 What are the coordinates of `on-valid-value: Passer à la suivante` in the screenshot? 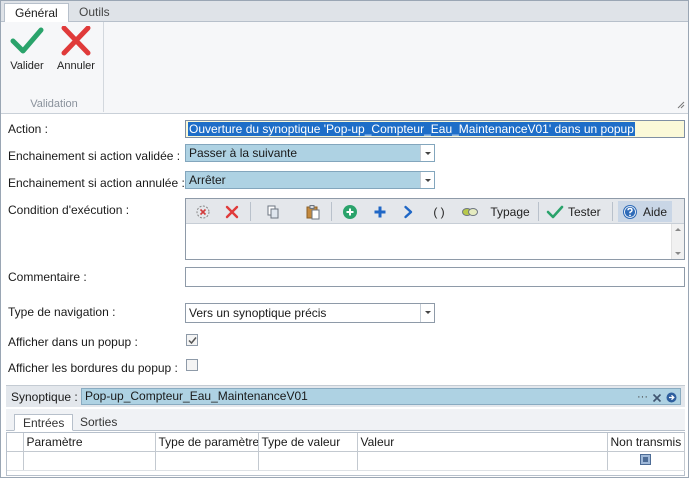 It's located at (243, 153).